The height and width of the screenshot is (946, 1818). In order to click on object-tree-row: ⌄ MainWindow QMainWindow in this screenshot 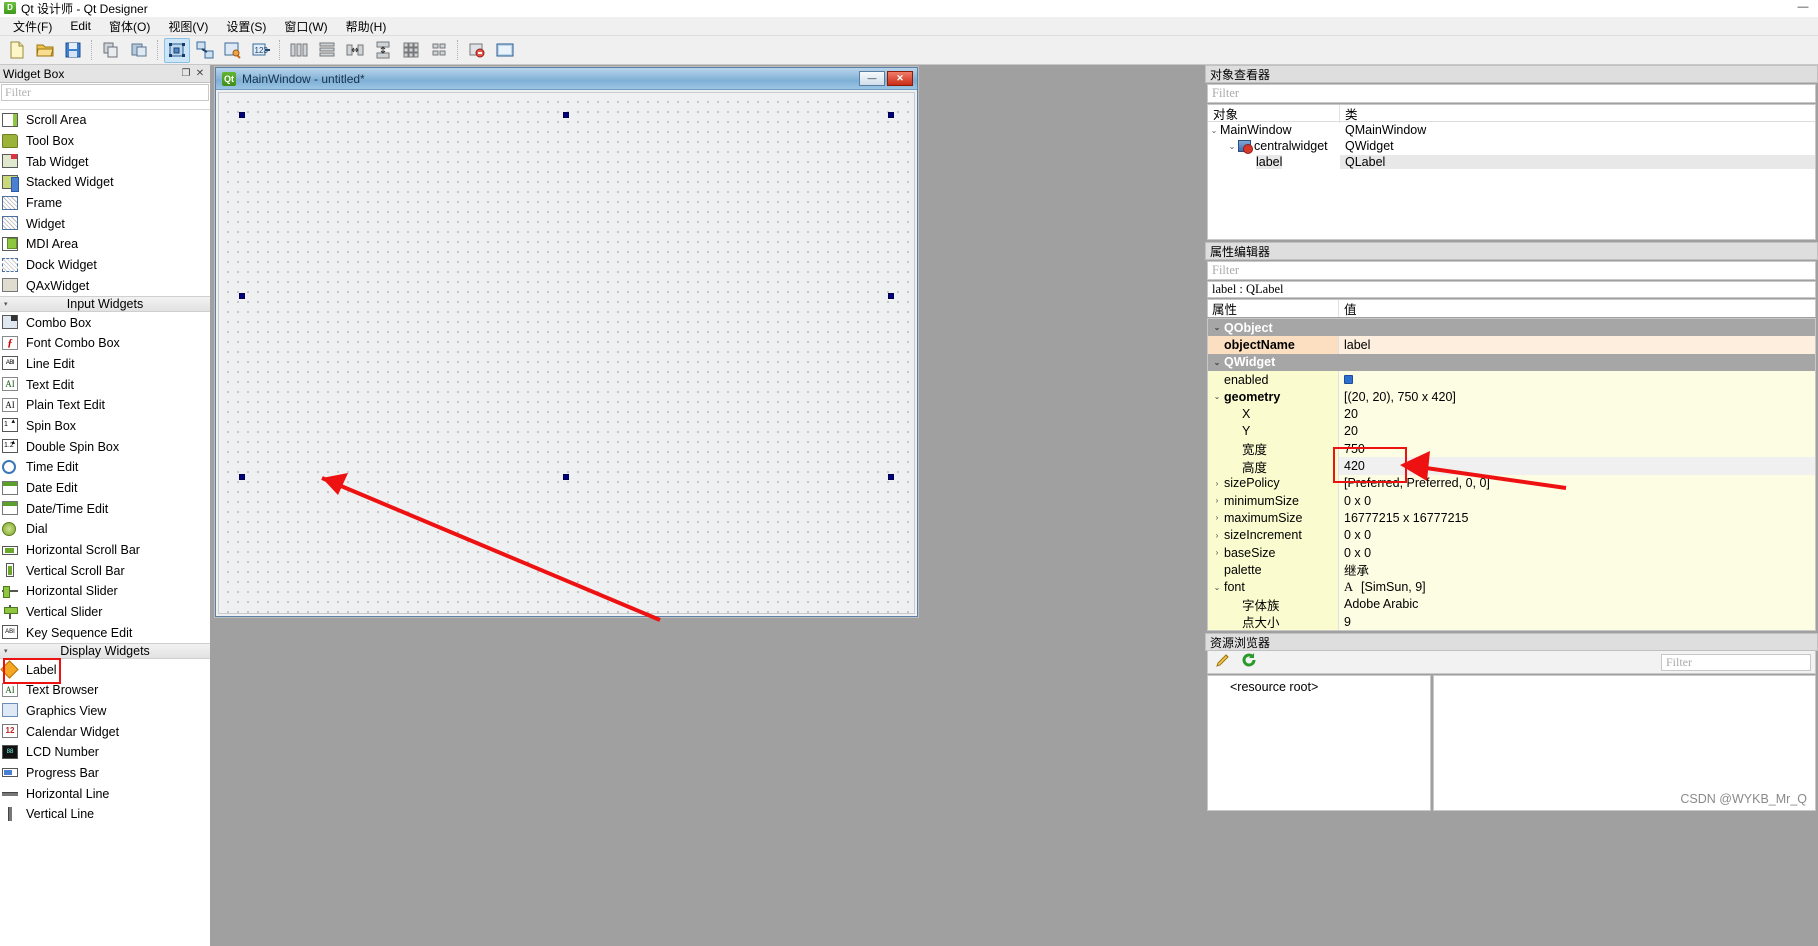, I will do `click(1511, 130)`.